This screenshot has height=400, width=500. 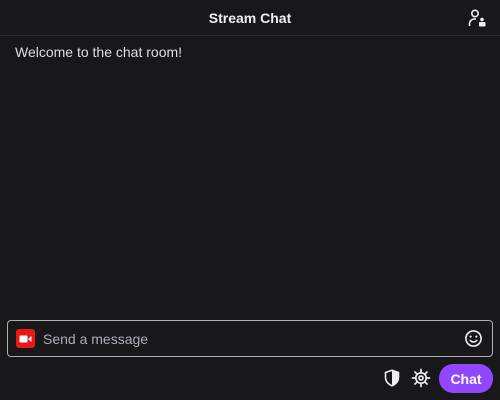 What do you see at coordinates (466, 378) in the screenshot?
I see `send-chat-button: Chat` at bounding box center [466, 378].